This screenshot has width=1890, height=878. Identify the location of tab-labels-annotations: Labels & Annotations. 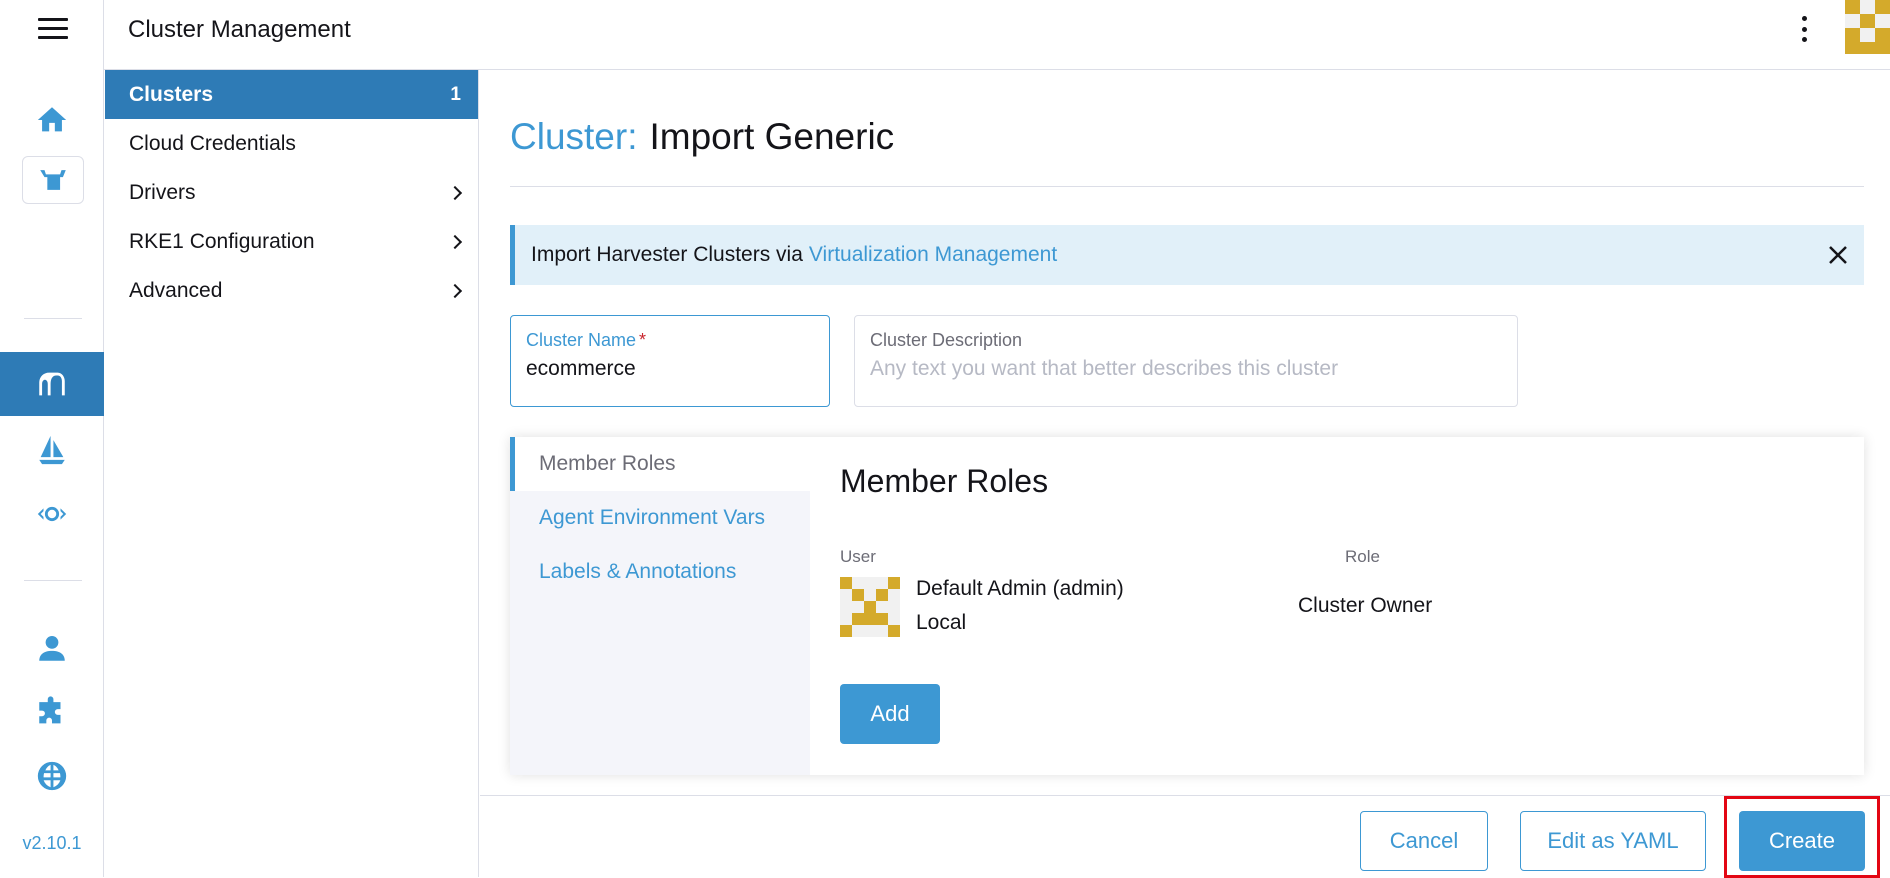
(660, 572).